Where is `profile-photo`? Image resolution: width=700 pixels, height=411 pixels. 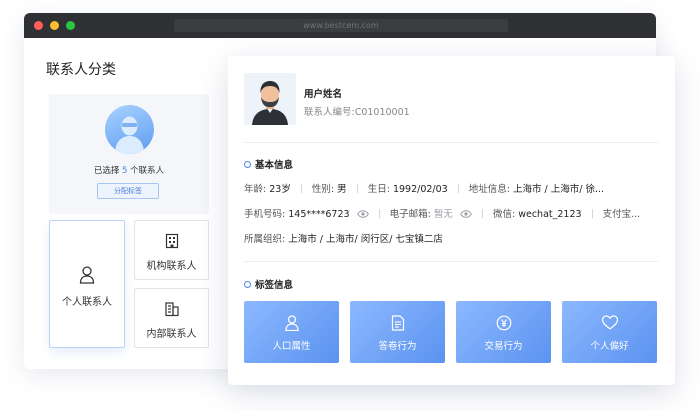 profile-photo is located at coordinates (270, 99).